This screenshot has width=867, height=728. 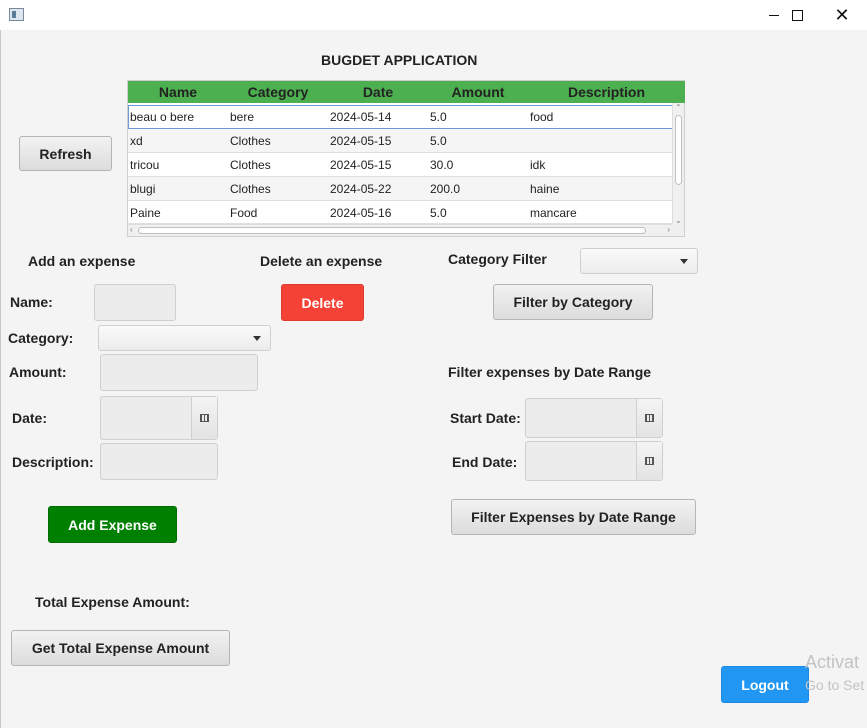 What do you see at coordinates (400, 189) in the screenshot?
I see `table-row: blugi Clothes 2024-05-22 200.0 haine` at bounding box center [400, 189].